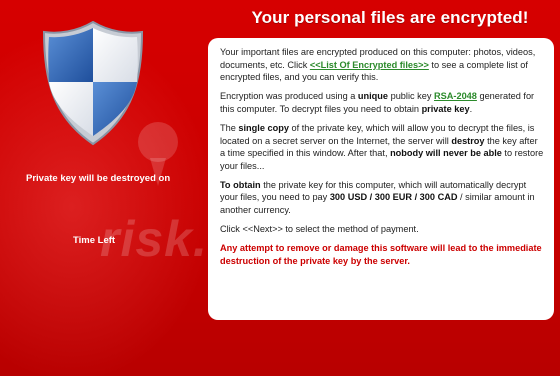 The height and width of the screenshot is (376, 560). Describe the element at coordinates (93, 83) in the screenshot. I see `shield-icon` at that location.